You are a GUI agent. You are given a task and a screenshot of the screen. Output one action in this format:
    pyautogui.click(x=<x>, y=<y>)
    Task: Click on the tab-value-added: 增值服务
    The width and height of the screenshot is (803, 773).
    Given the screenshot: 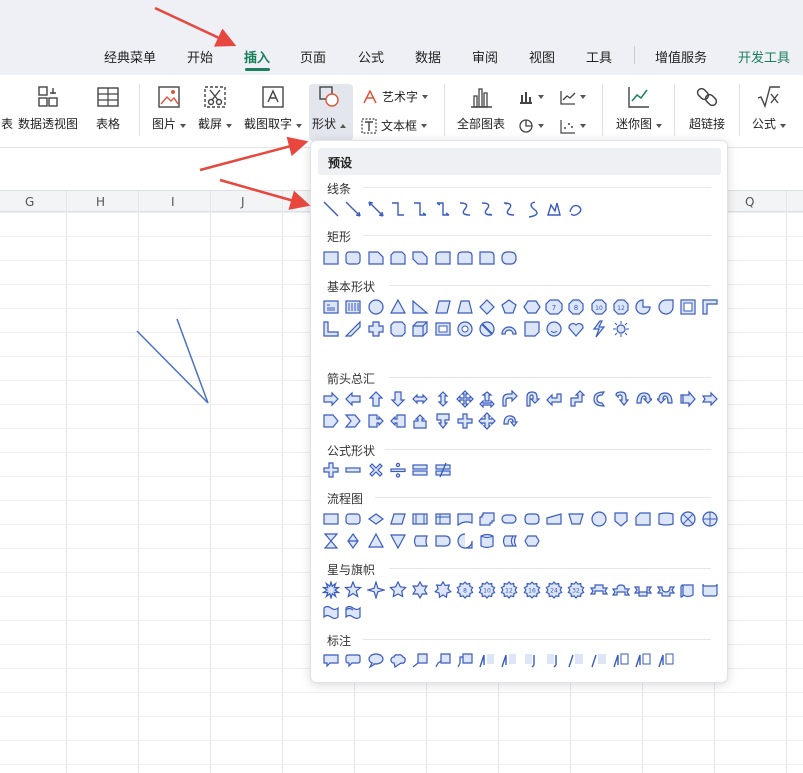 What is the action you would take?
    pyautogui.click(x=681, y=56)
    